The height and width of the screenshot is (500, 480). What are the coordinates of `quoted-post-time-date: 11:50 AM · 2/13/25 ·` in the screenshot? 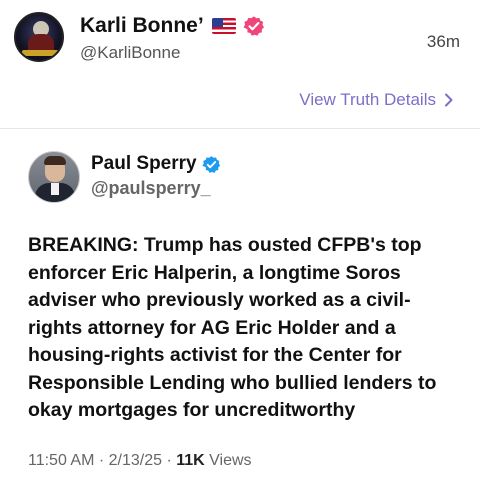 It's located at (102, 460).